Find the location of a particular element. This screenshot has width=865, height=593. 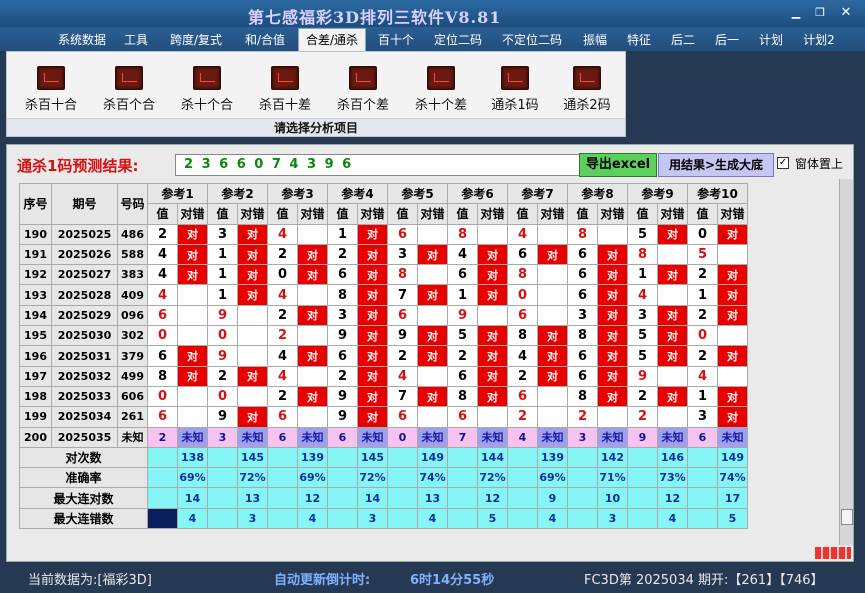

cell-value: 2 is located at coordinates (162, 437).